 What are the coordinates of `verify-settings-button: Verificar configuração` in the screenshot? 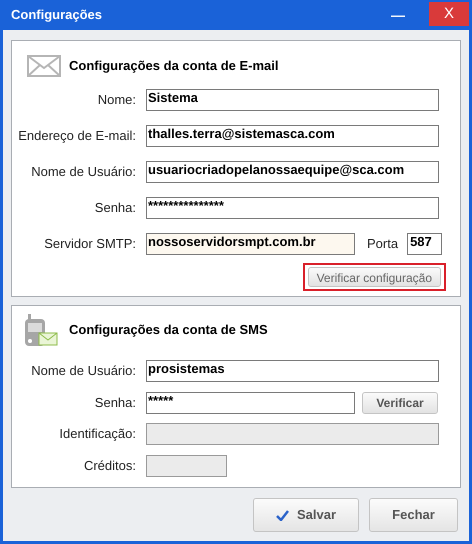 It's located at (374, 277).